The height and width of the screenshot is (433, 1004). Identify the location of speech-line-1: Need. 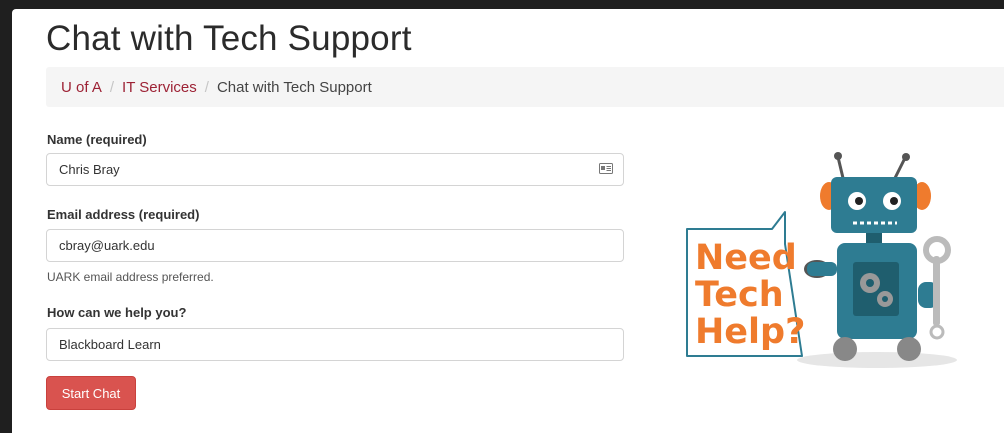
(746, 258).